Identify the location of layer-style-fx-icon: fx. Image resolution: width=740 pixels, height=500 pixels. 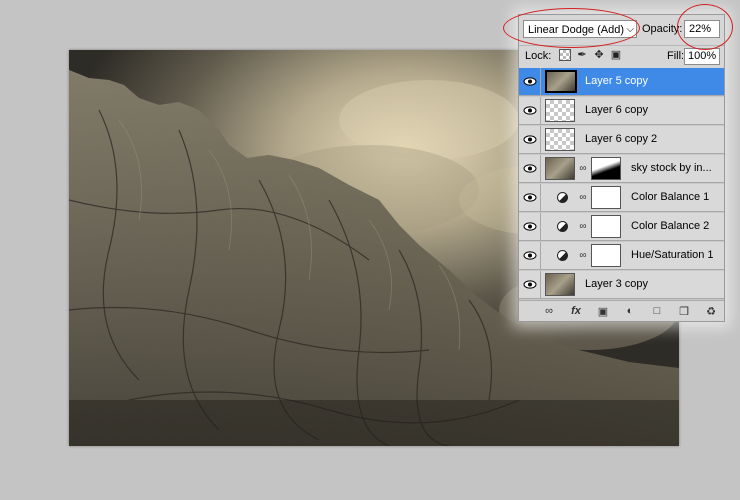
(576, 311).